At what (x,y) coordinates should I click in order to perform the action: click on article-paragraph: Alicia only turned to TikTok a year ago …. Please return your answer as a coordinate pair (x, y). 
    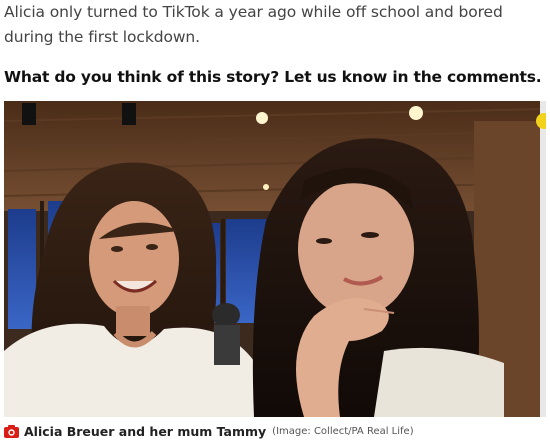
    Looking at the image, I should click on (253, 24).